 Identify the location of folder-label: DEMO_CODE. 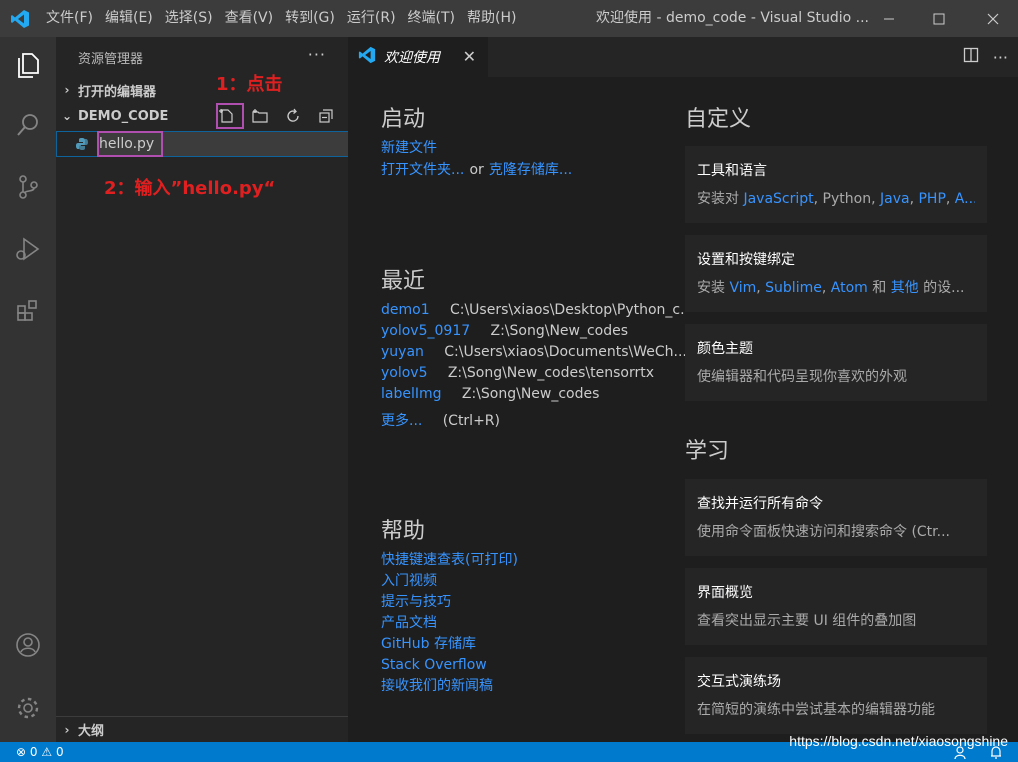
(123, 116).